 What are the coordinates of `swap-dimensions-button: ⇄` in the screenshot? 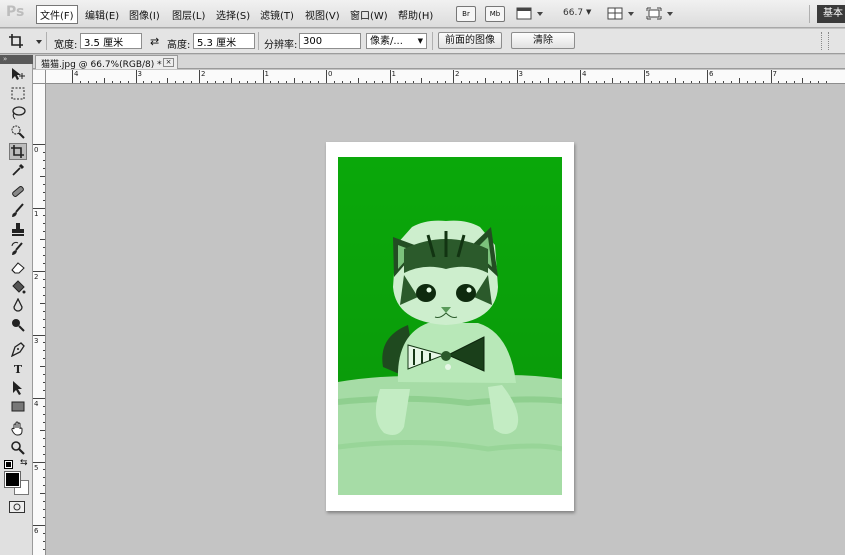 It's located at (154, 41).